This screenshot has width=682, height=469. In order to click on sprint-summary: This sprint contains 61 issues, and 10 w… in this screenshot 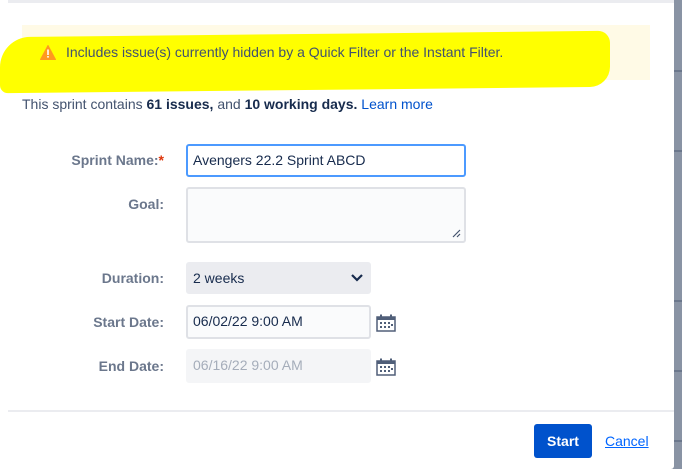, I will do `click(227, 104)`.